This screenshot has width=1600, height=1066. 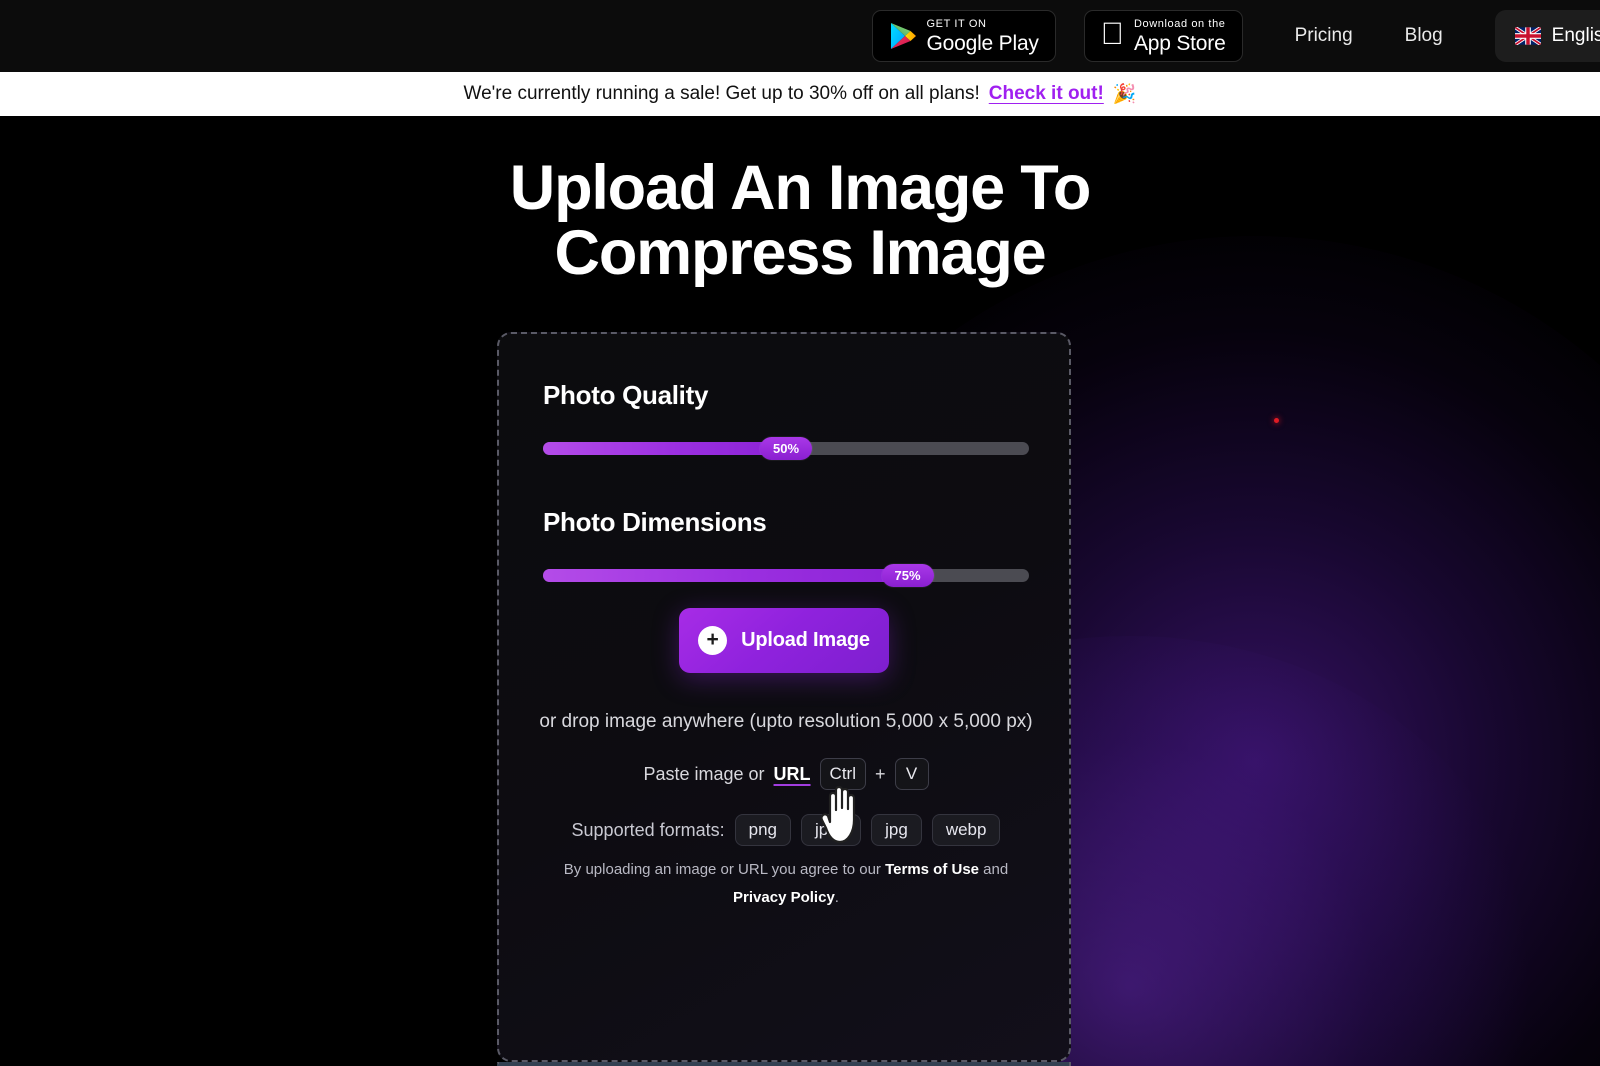 What do you see at coordinates (1547, 36) in the screenshot?
I see `language-selector: English` at bounding box center [1547, 36].